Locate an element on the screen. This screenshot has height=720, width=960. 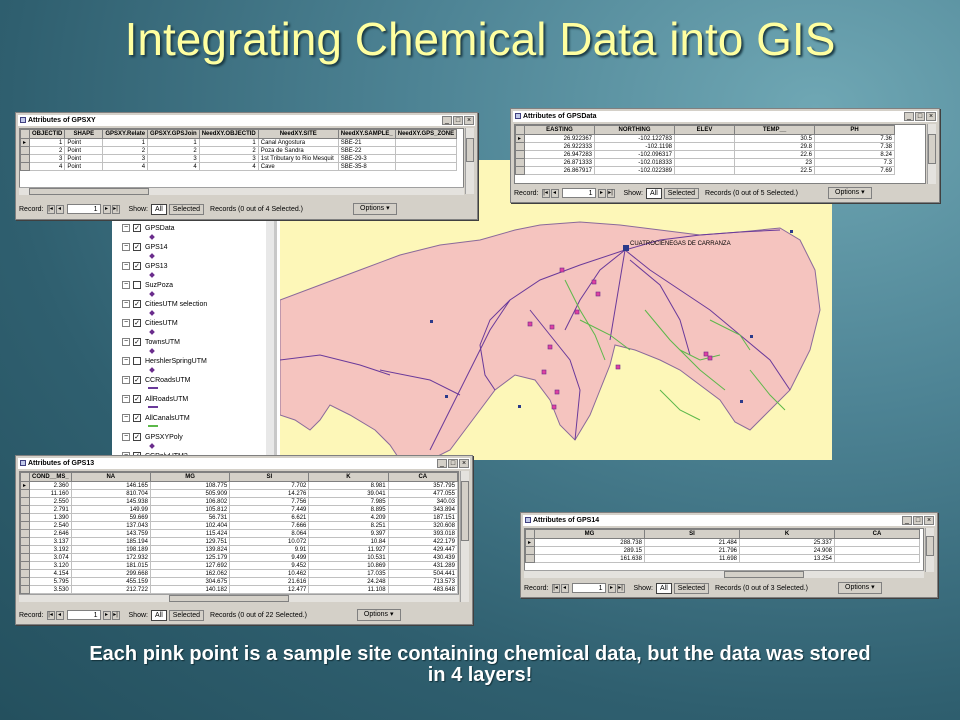
table-row: 3.074 172.932 125.179 9.499 10.531 430.439 is located at coordinates (239, 557).